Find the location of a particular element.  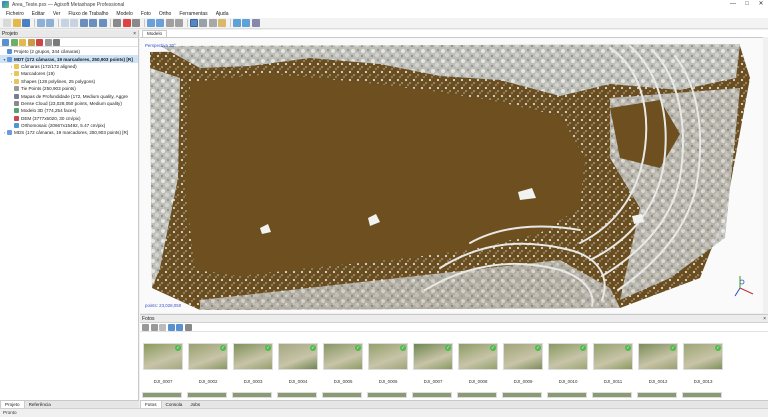

disable-icon is located at coordinates (179, 327).